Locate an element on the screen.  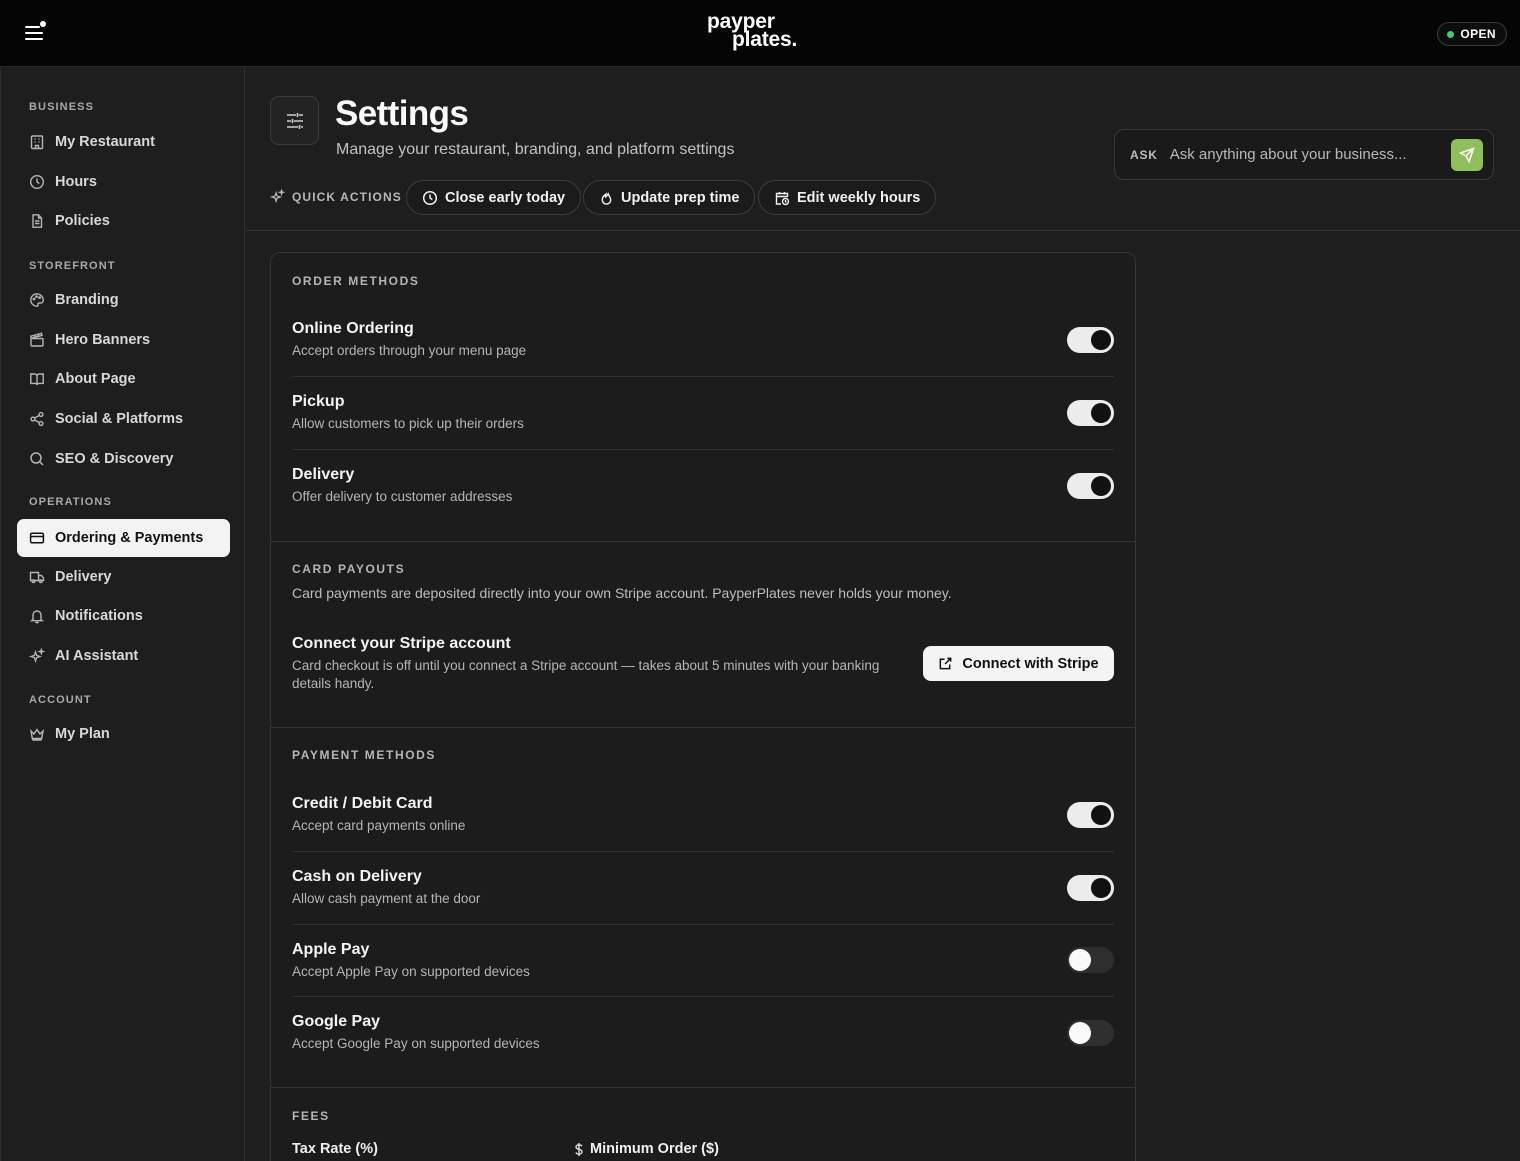
fees-heading: FEES is located at coordinates (311, 1116).